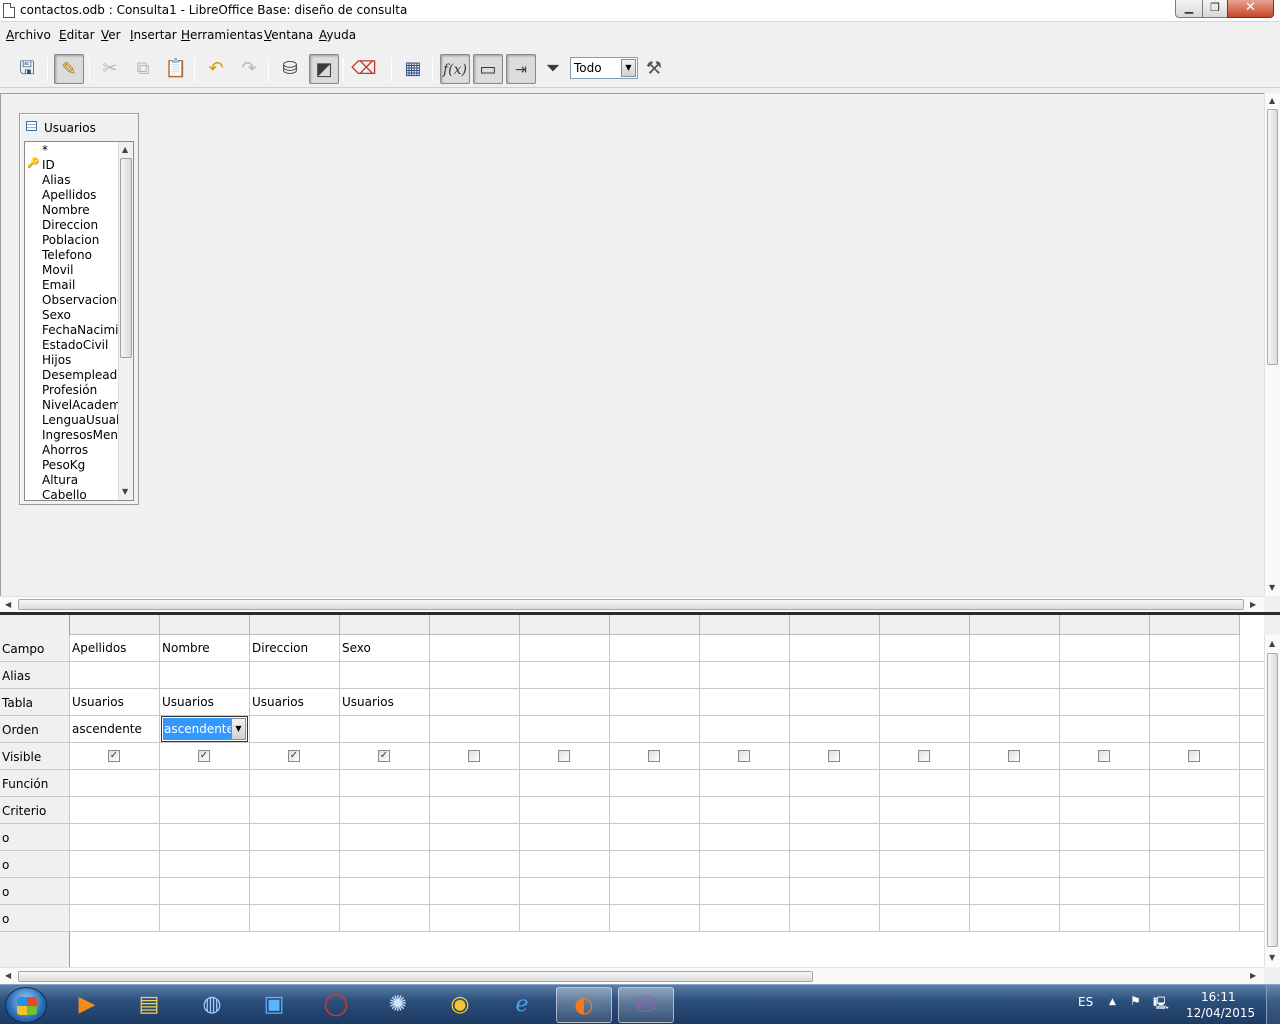  What do you see at coordinates (324, 69) in the screenshot?
I see `design-view-icon: ◩` at bounding box center [324, 69].